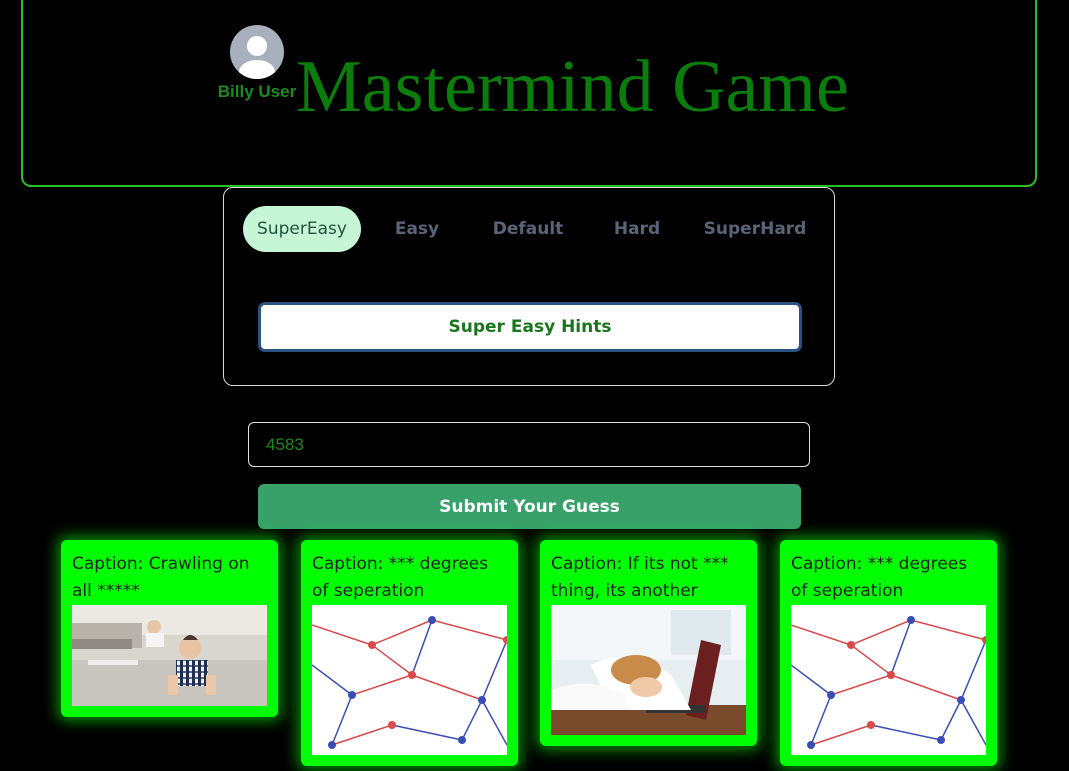 Image resolution: width=1069 pixels, height=771 pixels. Describe the element at coordinates (161, 577) in the screenshot. I see `card-caption: Caption: Crawling on all *****` at that location.